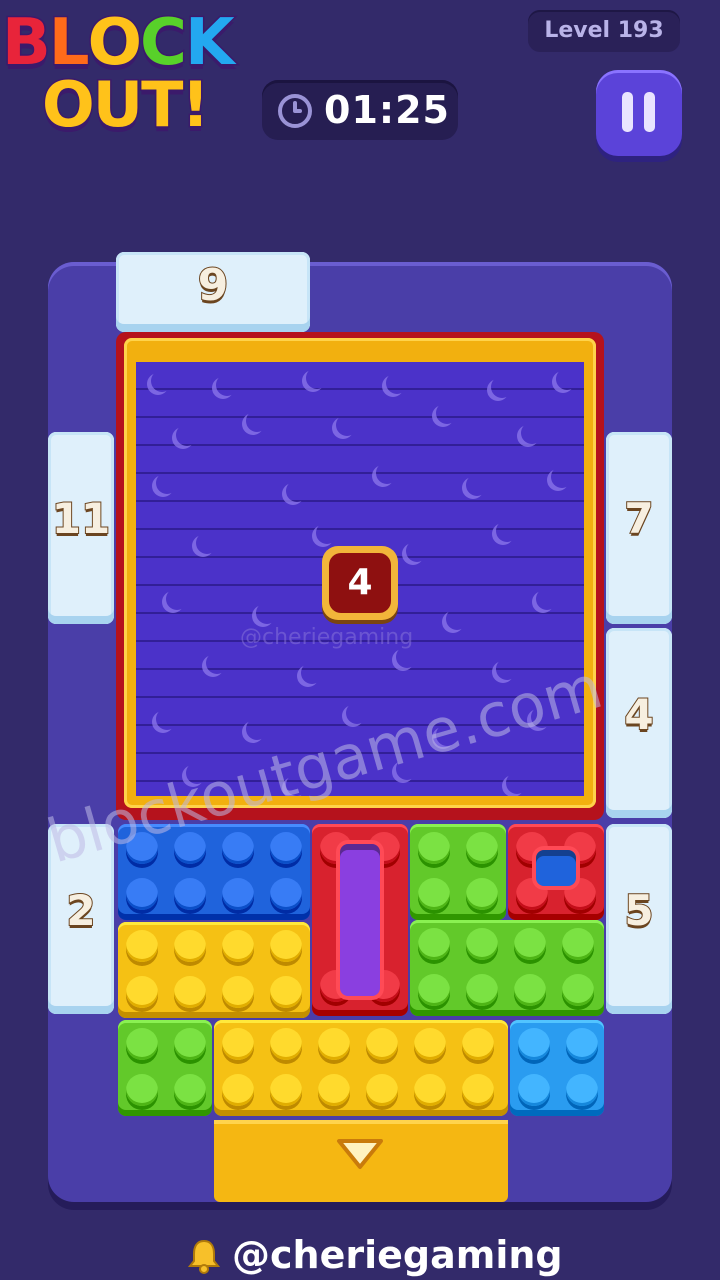  I want to click on pause-button, so click(639, 113).